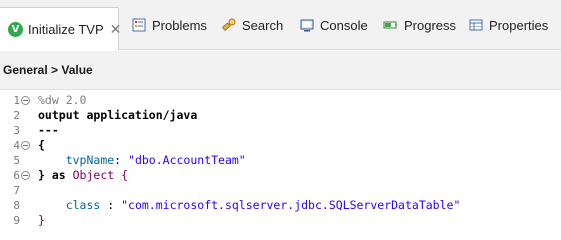  I want to click on code-string: "dbo.AccountTeam", so click(187, 160).